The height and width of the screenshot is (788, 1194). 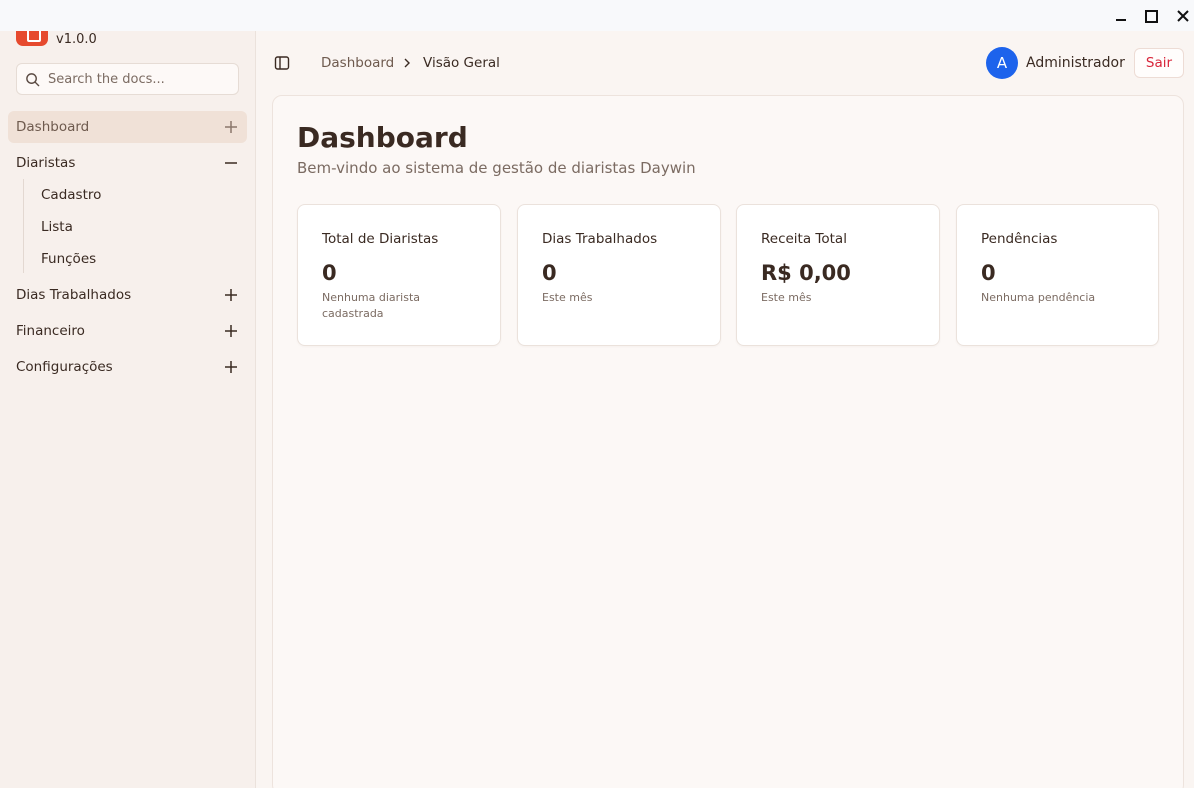 What do you see at coordinates (1075, 63) in the screenshot?
I see `user-name: Administrador` at bounding box center [1075, 63].